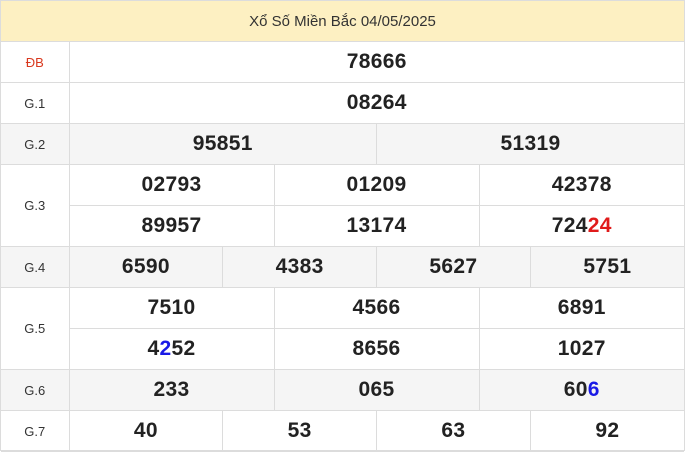  I want to click on g5-number: 4566, so click(376, 308).